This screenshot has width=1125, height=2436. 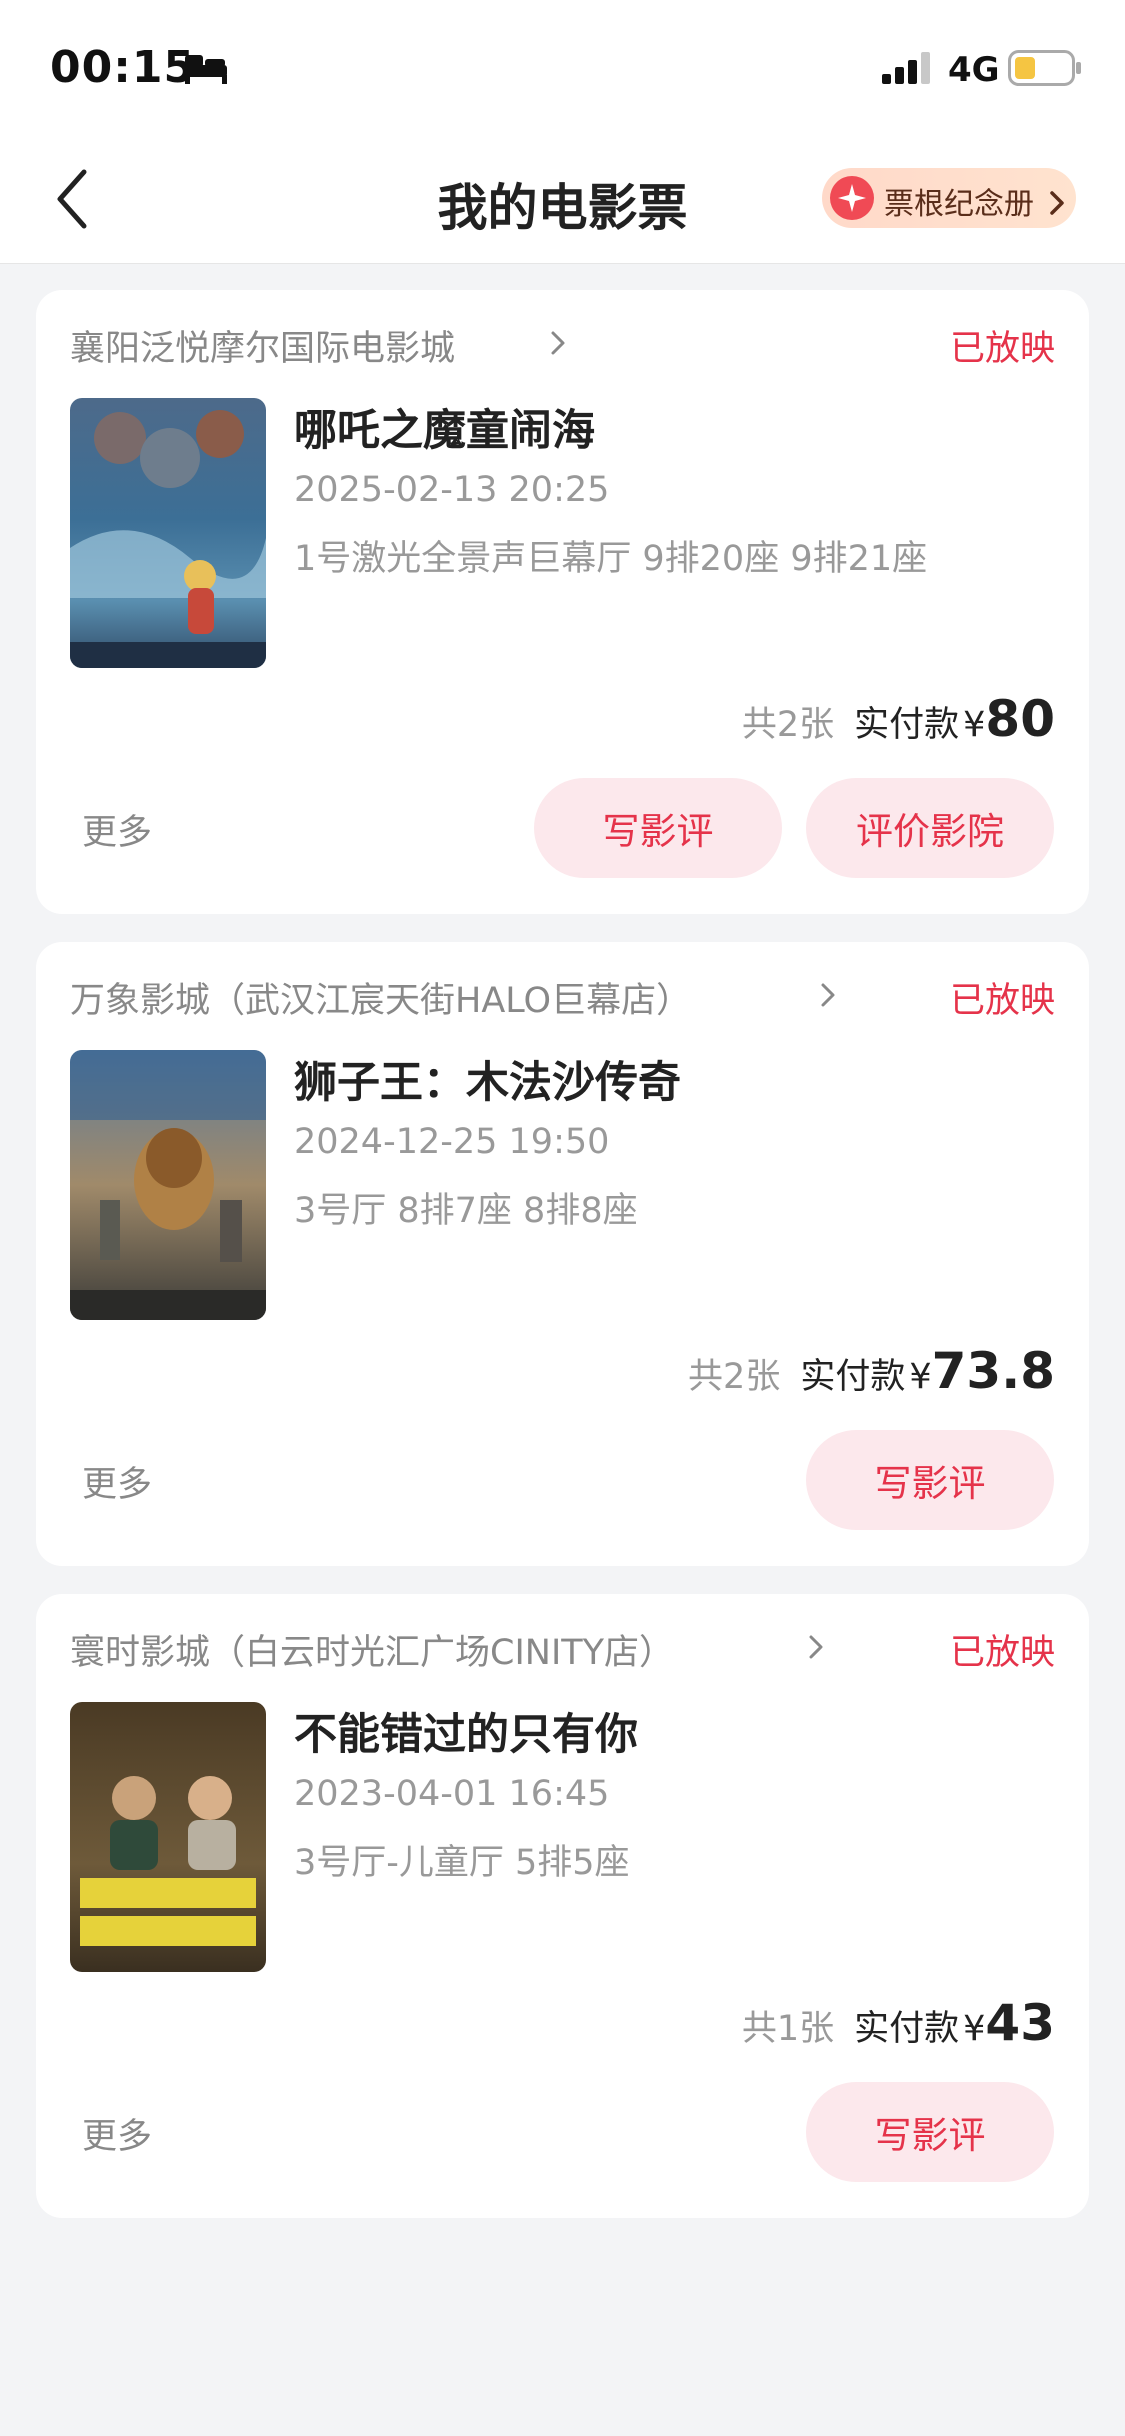 I want to click on cinema-row: 万象影城（武汉江宸天街HALO巨幕店）, so click(x=550, y=997).